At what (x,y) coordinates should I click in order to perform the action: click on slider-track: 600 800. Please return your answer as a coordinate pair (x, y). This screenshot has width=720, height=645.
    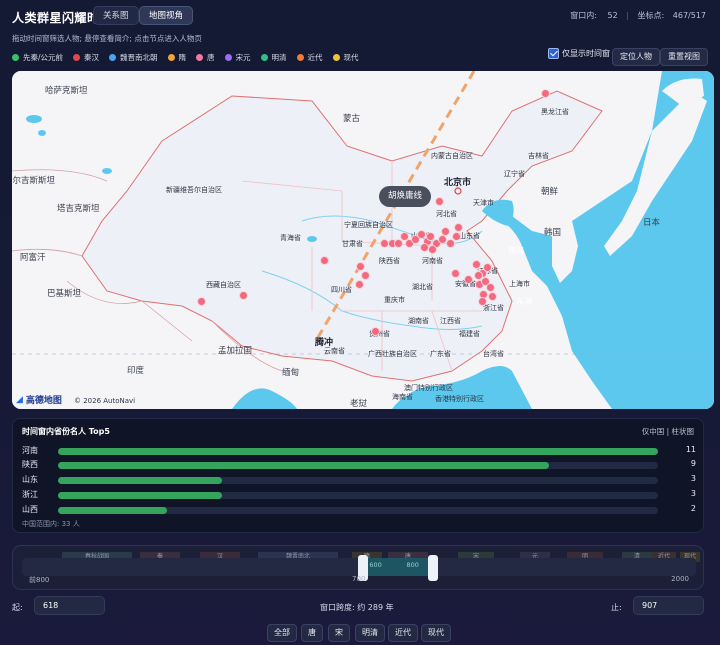
    Looking at the image, I should click on (359, 568).